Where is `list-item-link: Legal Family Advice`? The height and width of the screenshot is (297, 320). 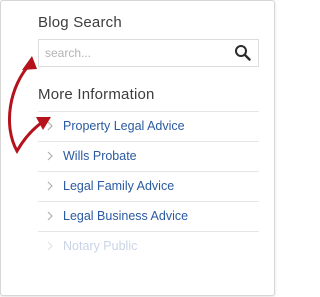
list-item-link: Legal Family Advice is located at coordinates (118, 186).